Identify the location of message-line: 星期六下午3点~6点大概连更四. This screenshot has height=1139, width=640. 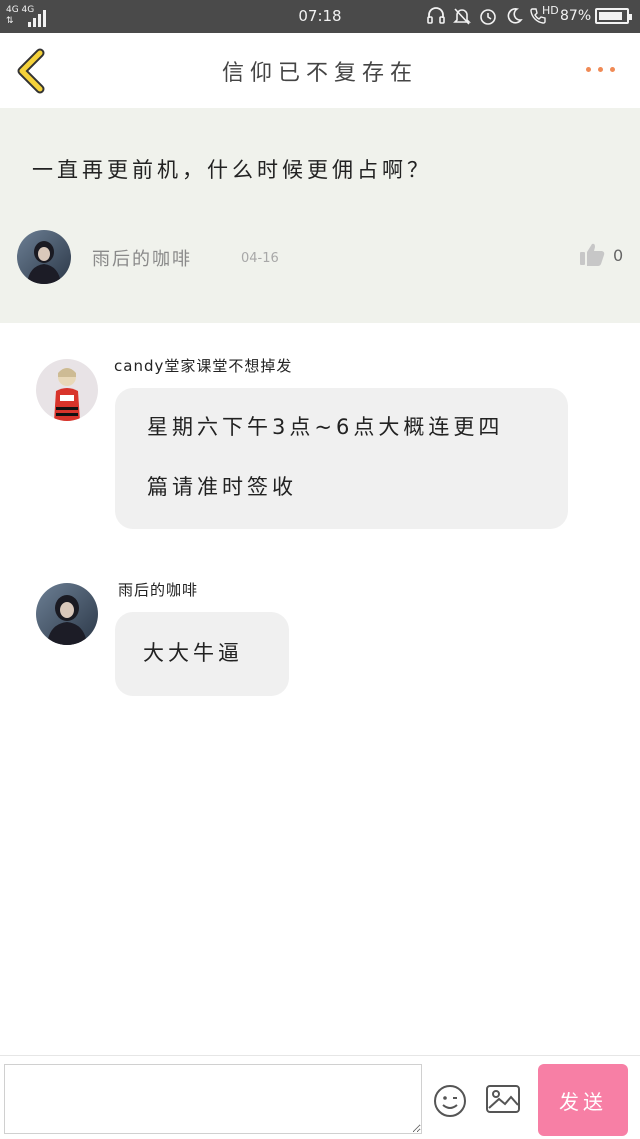
(325, 427).